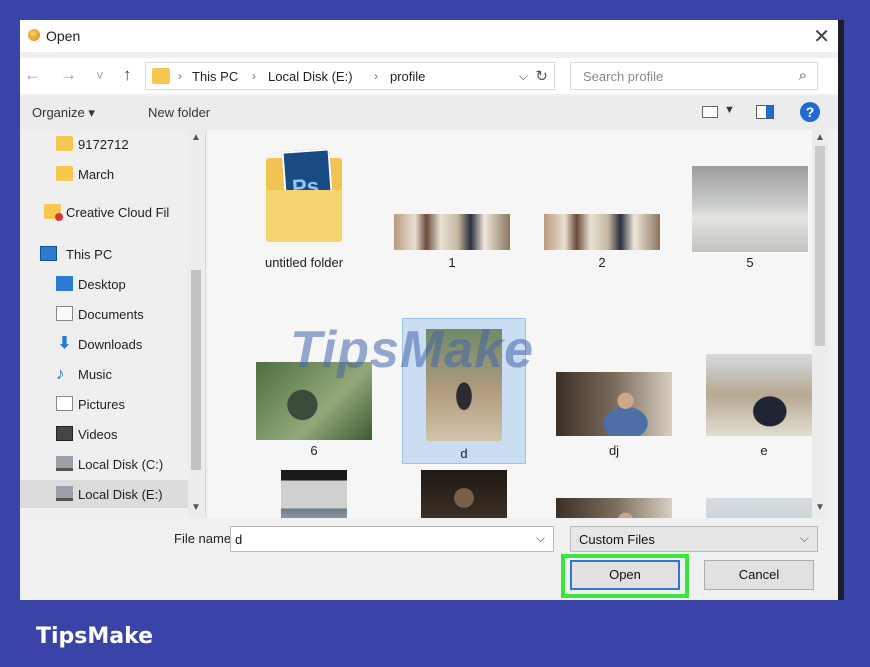 The image size is (870, 667). Describe the element at coordinates (452, 210) in the screenshot. I see `file-item-1: 1` at that location.